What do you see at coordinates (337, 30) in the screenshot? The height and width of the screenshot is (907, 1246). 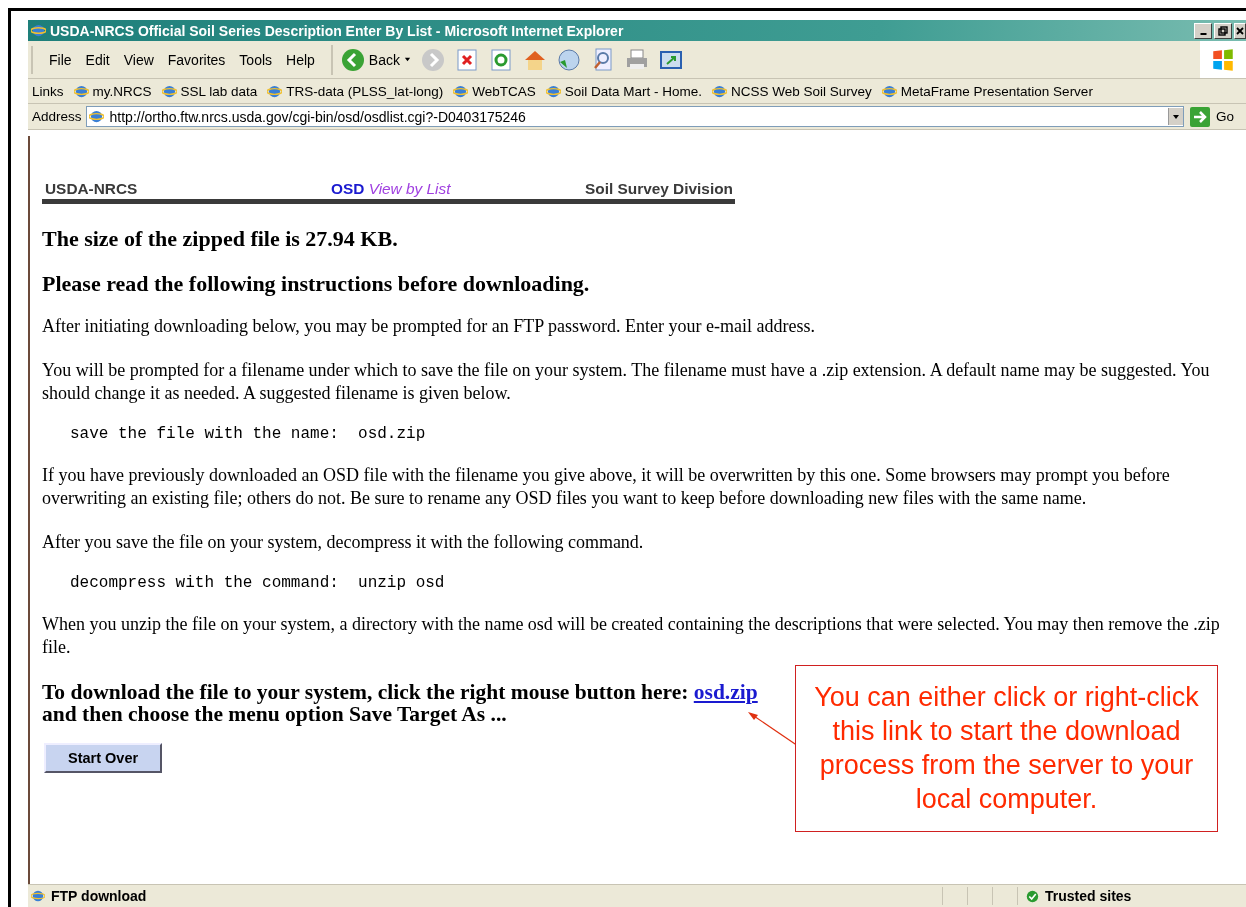 I see `window-title: USDA-NRCS Official Soil Series Description Enter By List - Microsoft Internet Explorer` at bounding box center [337, 30].